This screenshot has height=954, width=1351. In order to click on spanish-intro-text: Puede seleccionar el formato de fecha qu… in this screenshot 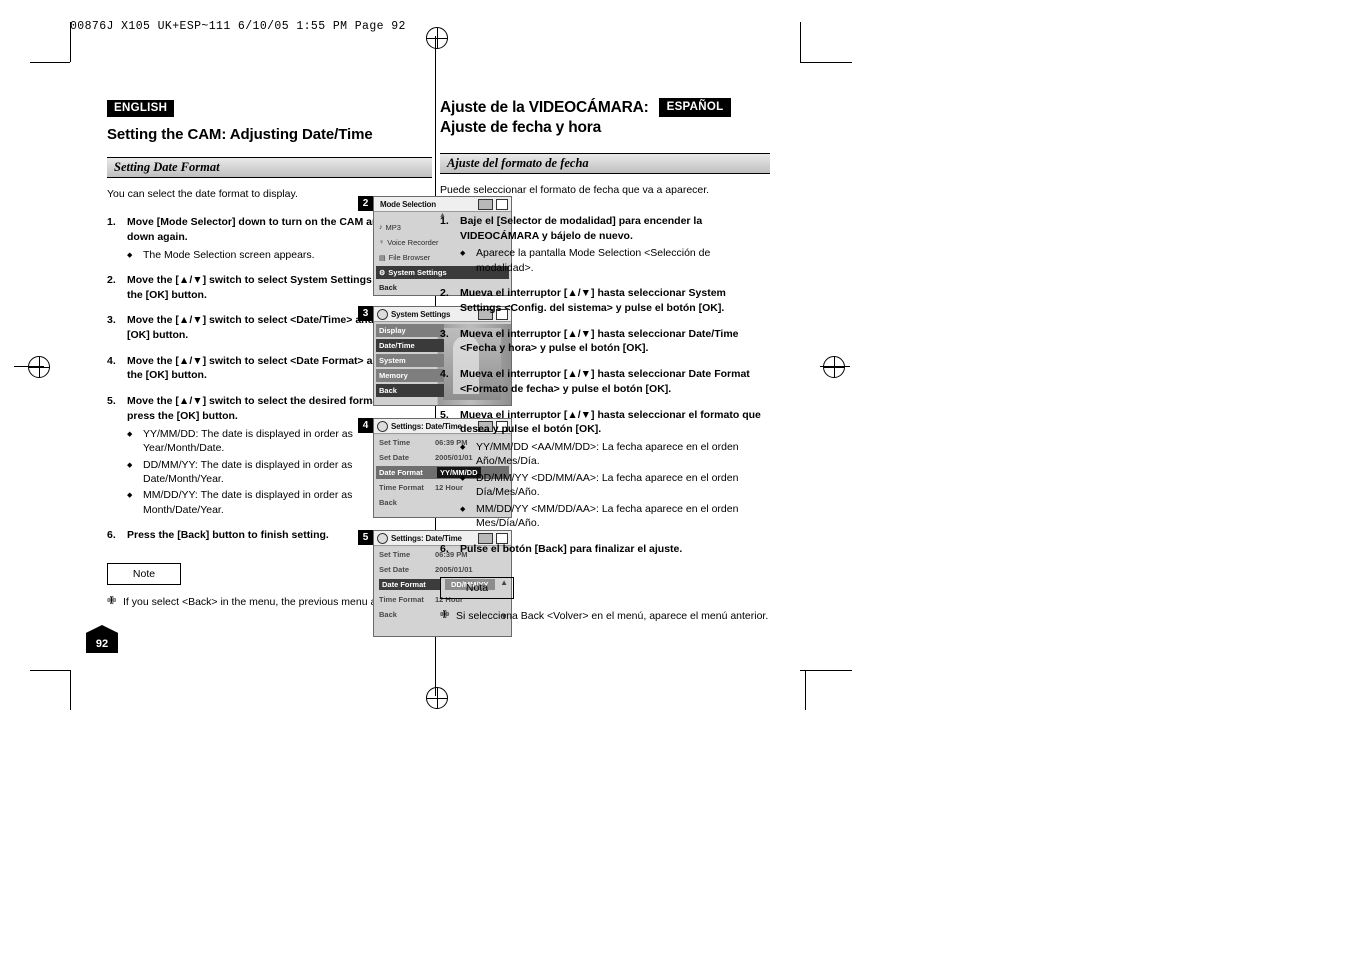, I will do `click(575, 189)`.